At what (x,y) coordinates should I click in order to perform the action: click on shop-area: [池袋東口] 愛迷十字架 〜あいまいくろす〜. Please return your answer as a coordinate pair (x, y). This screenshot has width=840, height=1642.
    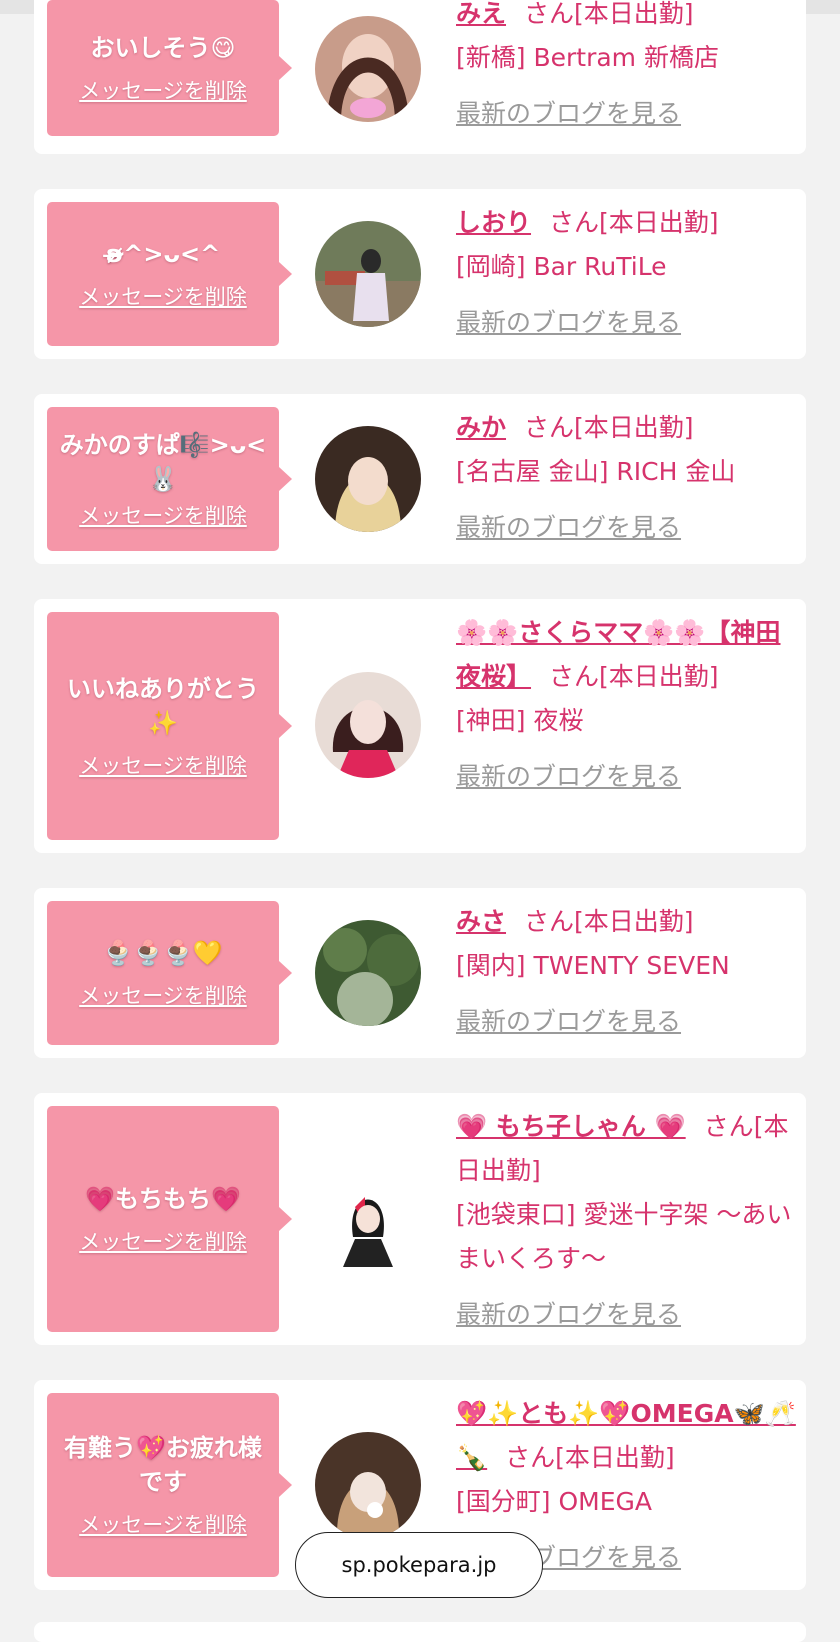
    Looking at the image, I should click on (624, 1236).